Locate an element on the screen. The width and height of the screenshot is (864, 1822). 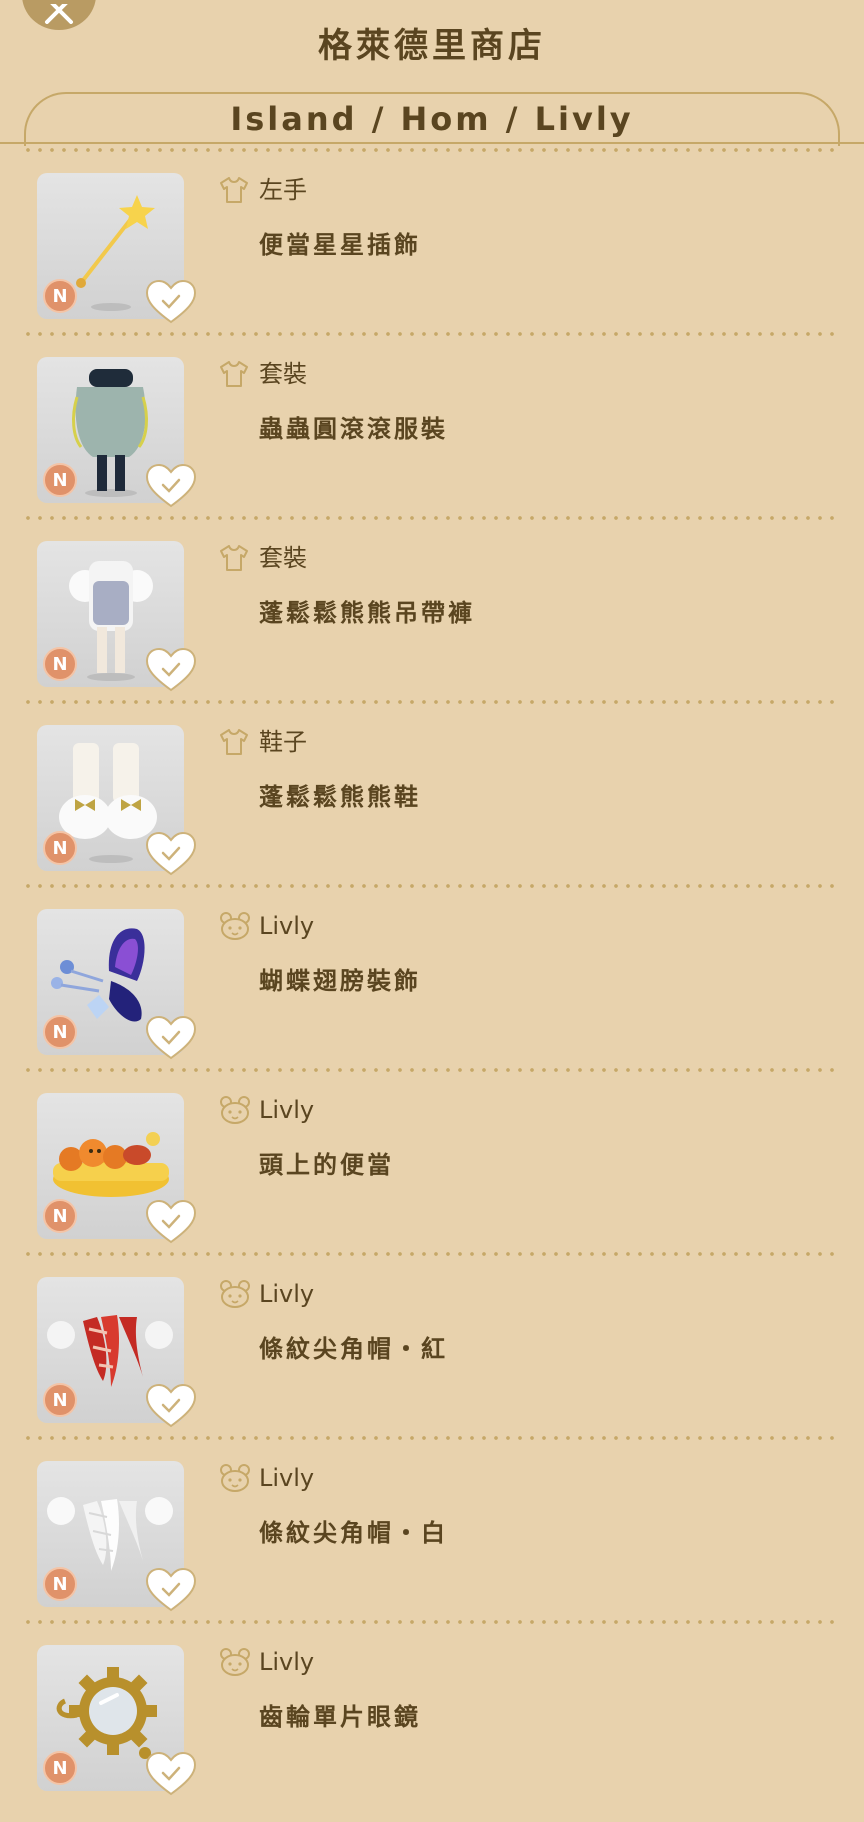
item-category: 左手 is located at coordinates (283, 190).